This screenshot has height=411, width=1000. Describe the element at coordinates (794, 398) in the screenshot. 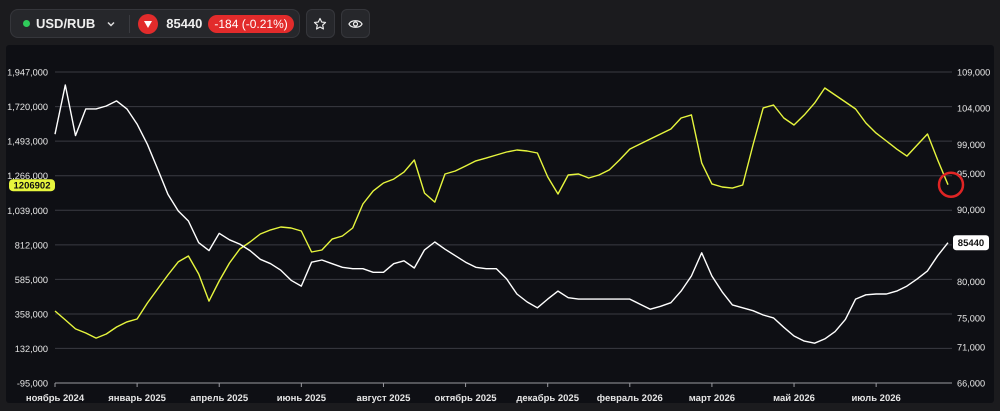

I see `axis-label: май 2026` at that location.